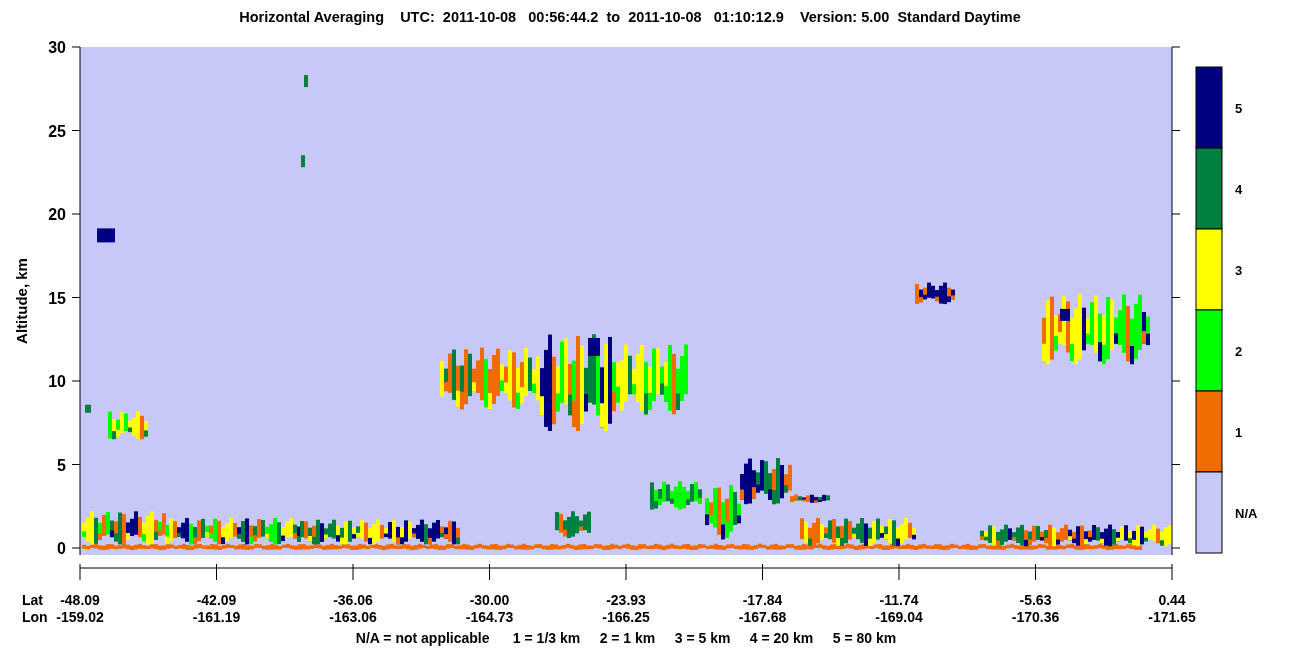 The image size is (1300, 667). Describe the element at coordinates (626, 638) in the screenshot. I see `legend-text: N/A = not applicable 1 = 1/3 km 2 = 1 km 3 = 5 km 4 = 20 km 5 = 80 km` at that location.